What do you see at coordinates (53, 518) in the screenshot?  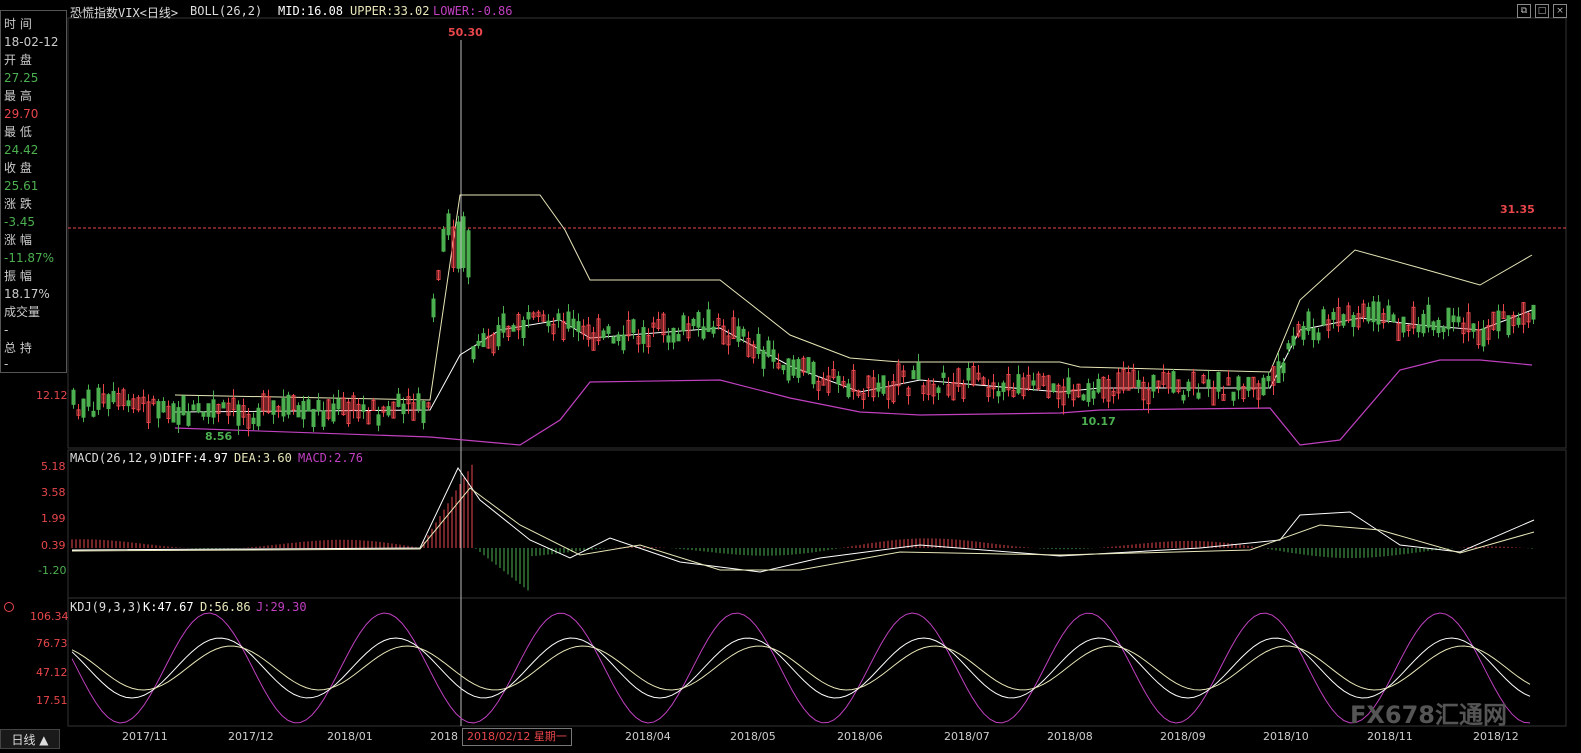 I see `macd-axis-3: 1.99` at bounding box center [53, 518].